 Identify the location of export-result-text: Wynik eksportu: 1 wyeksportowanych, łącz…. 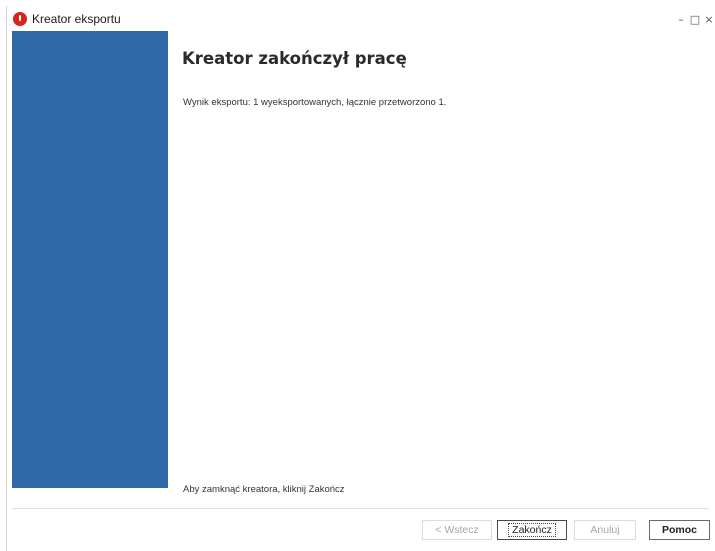
(315, 102).